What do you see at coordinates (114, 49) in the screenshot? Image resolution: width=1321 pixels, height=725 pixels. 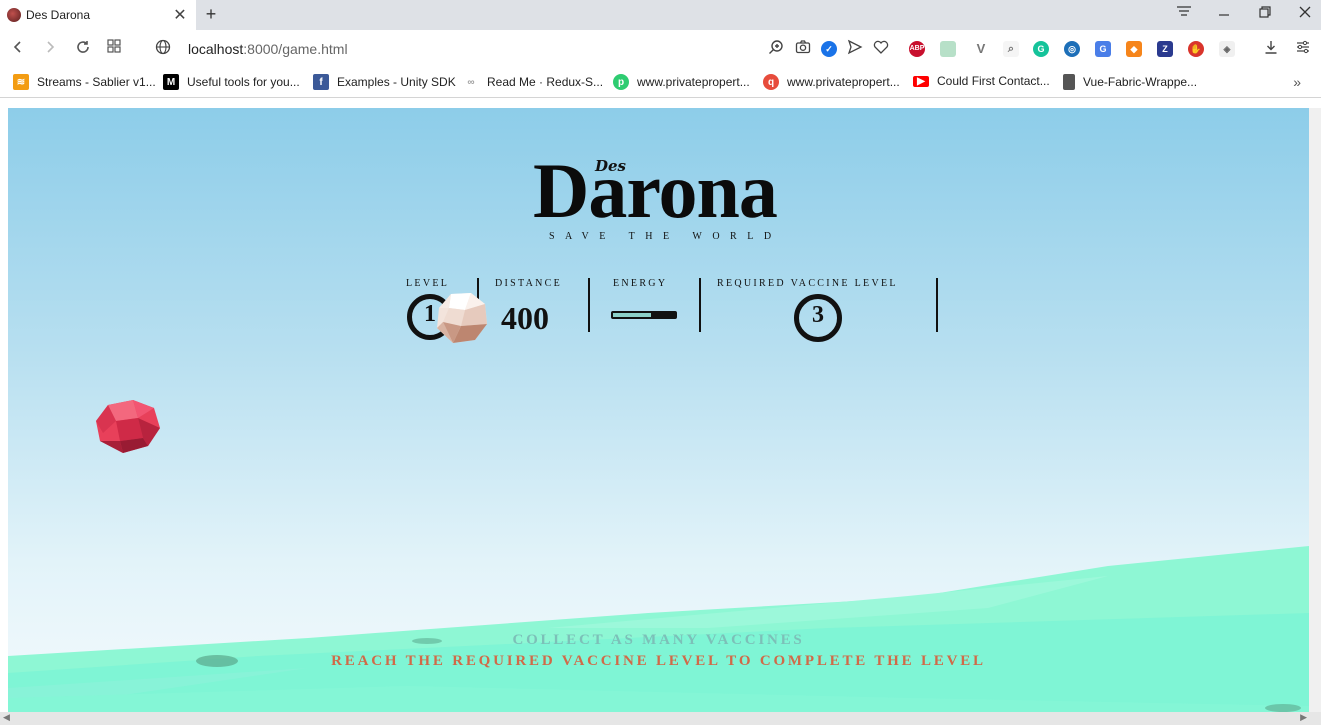 I see `speed-dial-icon` at bounding box center [114, 49].